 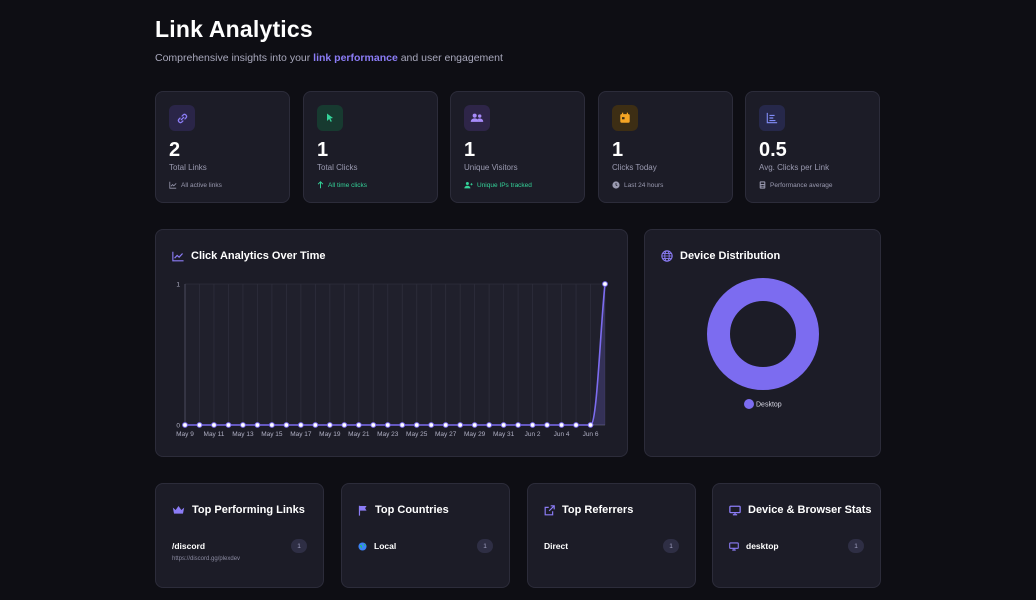 What do you see at coordinates (556, 546) in the screenshot?
I see `referrer-item: Direct` at bounding box center [556, 546].